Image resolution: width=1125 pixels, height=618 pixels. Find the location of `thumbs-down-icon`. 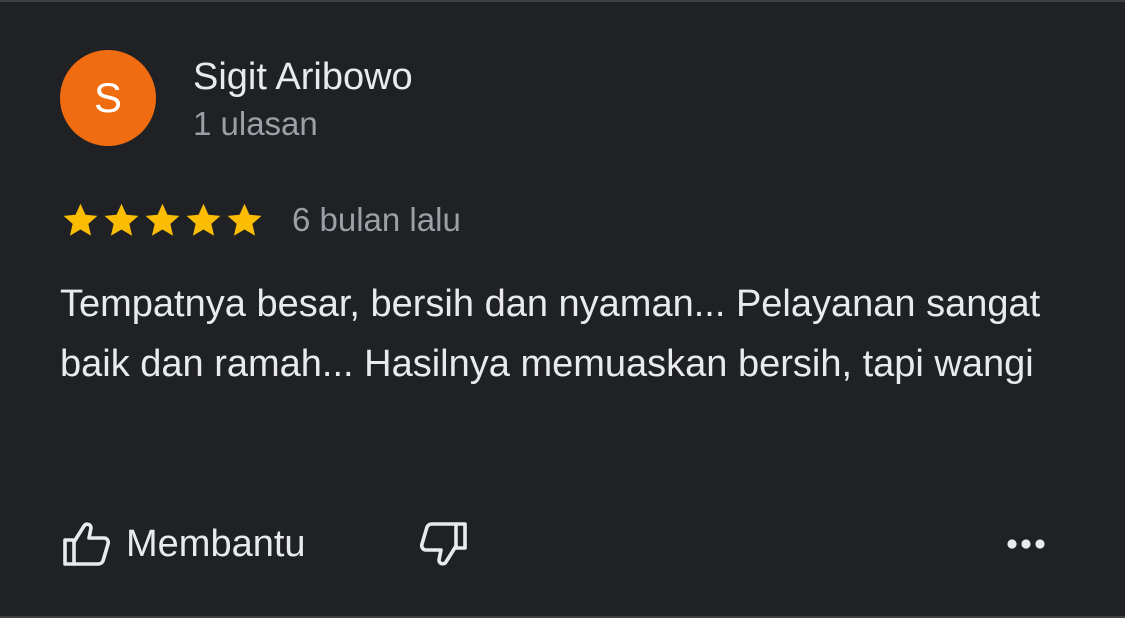

thumbs-down-icon is located at coordinates (444, 544).